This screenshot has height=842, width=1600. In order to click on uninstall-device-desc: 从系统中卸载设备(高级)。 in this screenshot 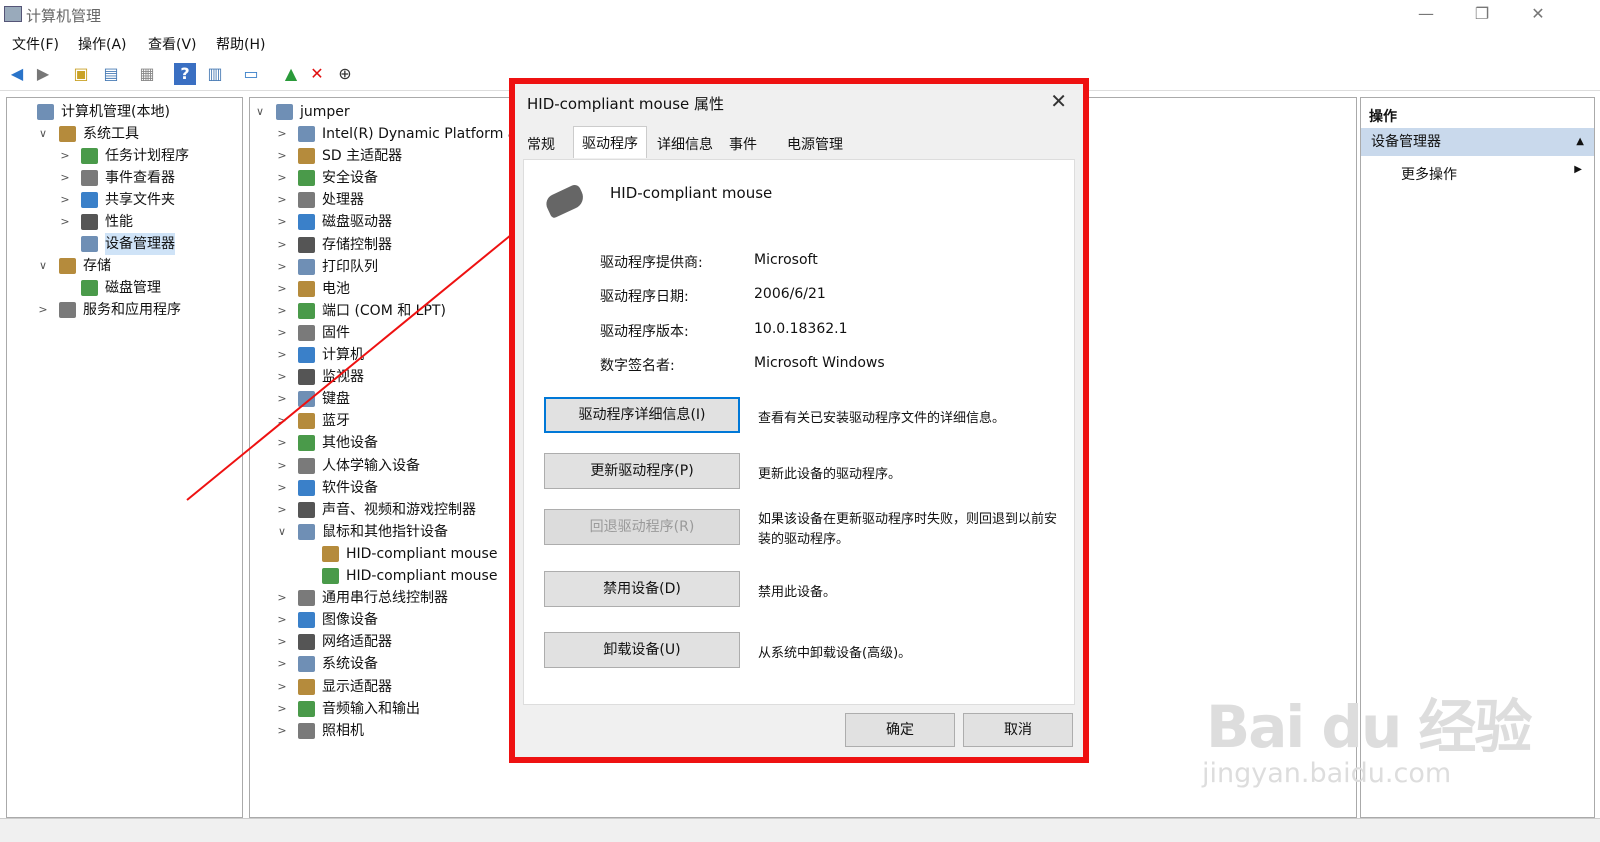, I will do `click(835, 653)`.